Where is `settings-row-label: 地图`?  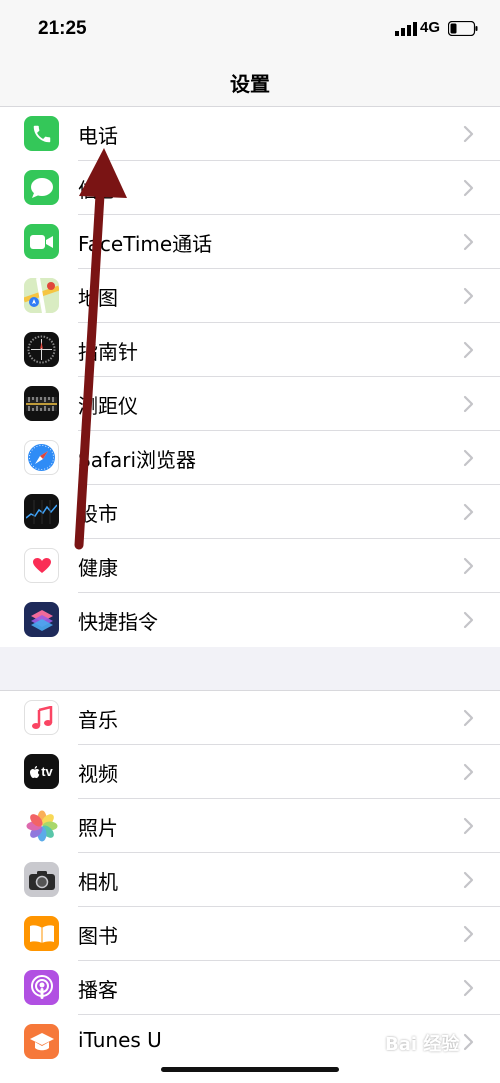
settings-row-label: 地图 is located at coordinates (98, 298).